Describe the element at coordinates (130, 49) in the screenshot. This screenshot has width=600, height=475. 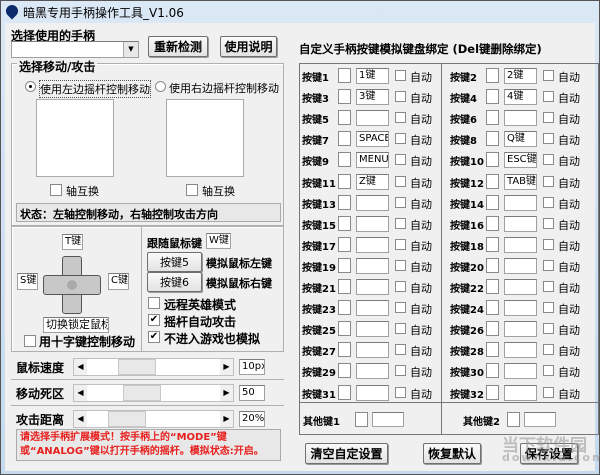
I see `chevron-down-icon: ▼` at that location.